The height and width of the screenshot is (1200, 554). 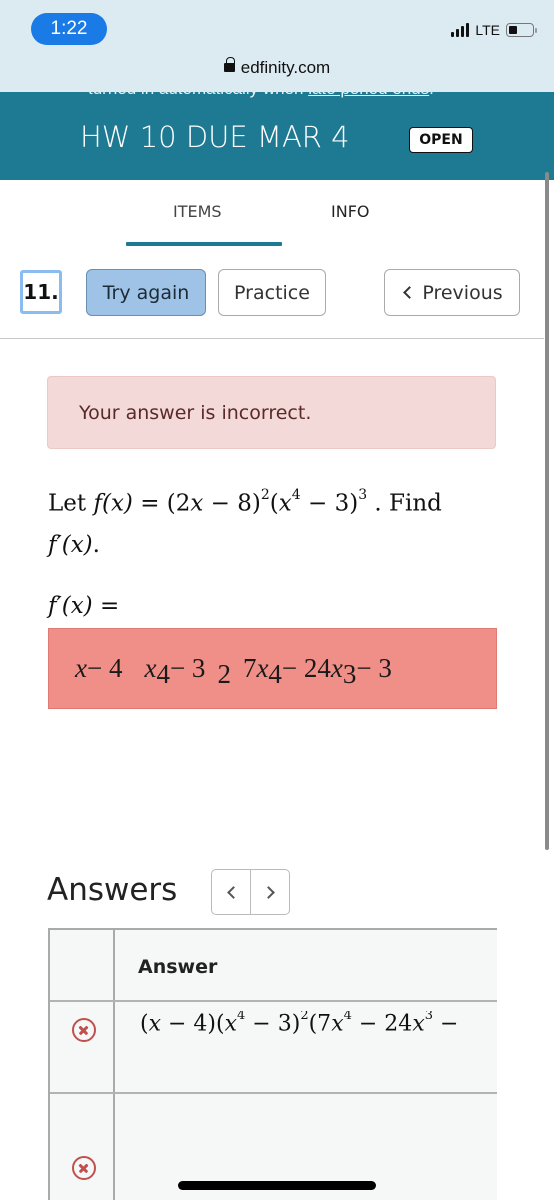 I want to click on page-scrollbar, so click(x=547, y=511).